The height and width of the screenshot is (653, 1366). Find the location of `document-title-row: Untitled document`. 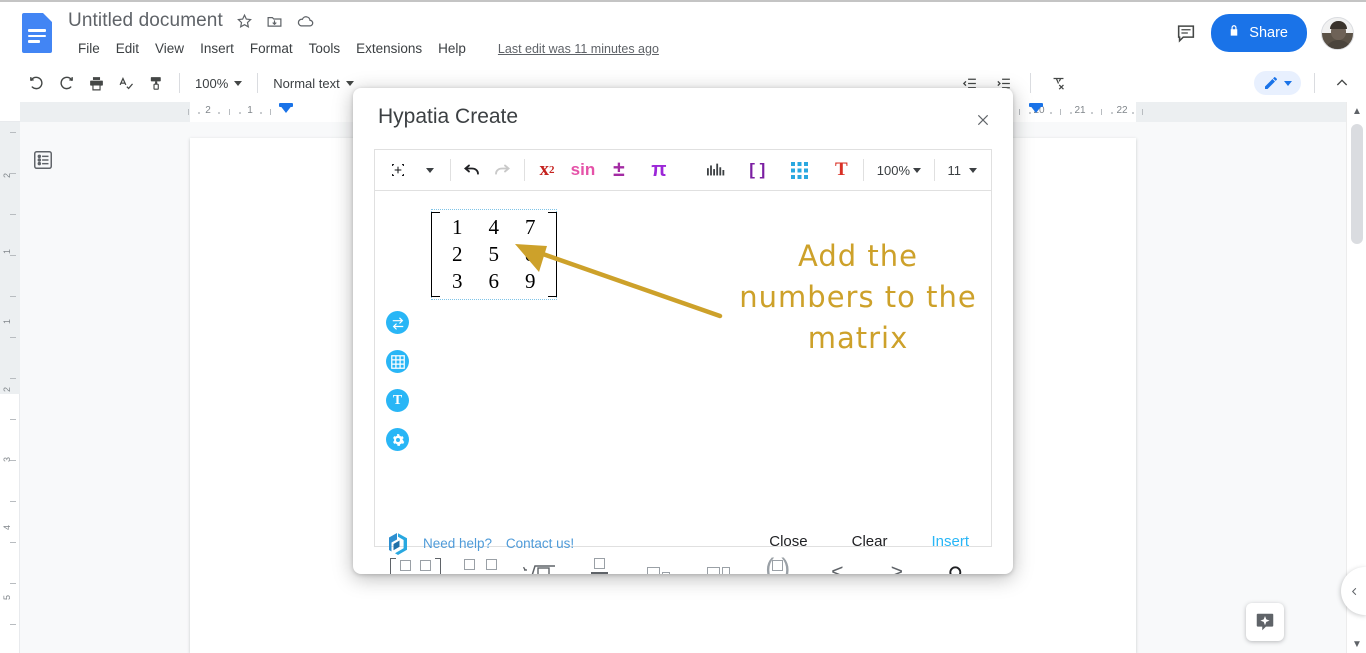

document-title-row: Untitled document is located at coordinates (191, 21).